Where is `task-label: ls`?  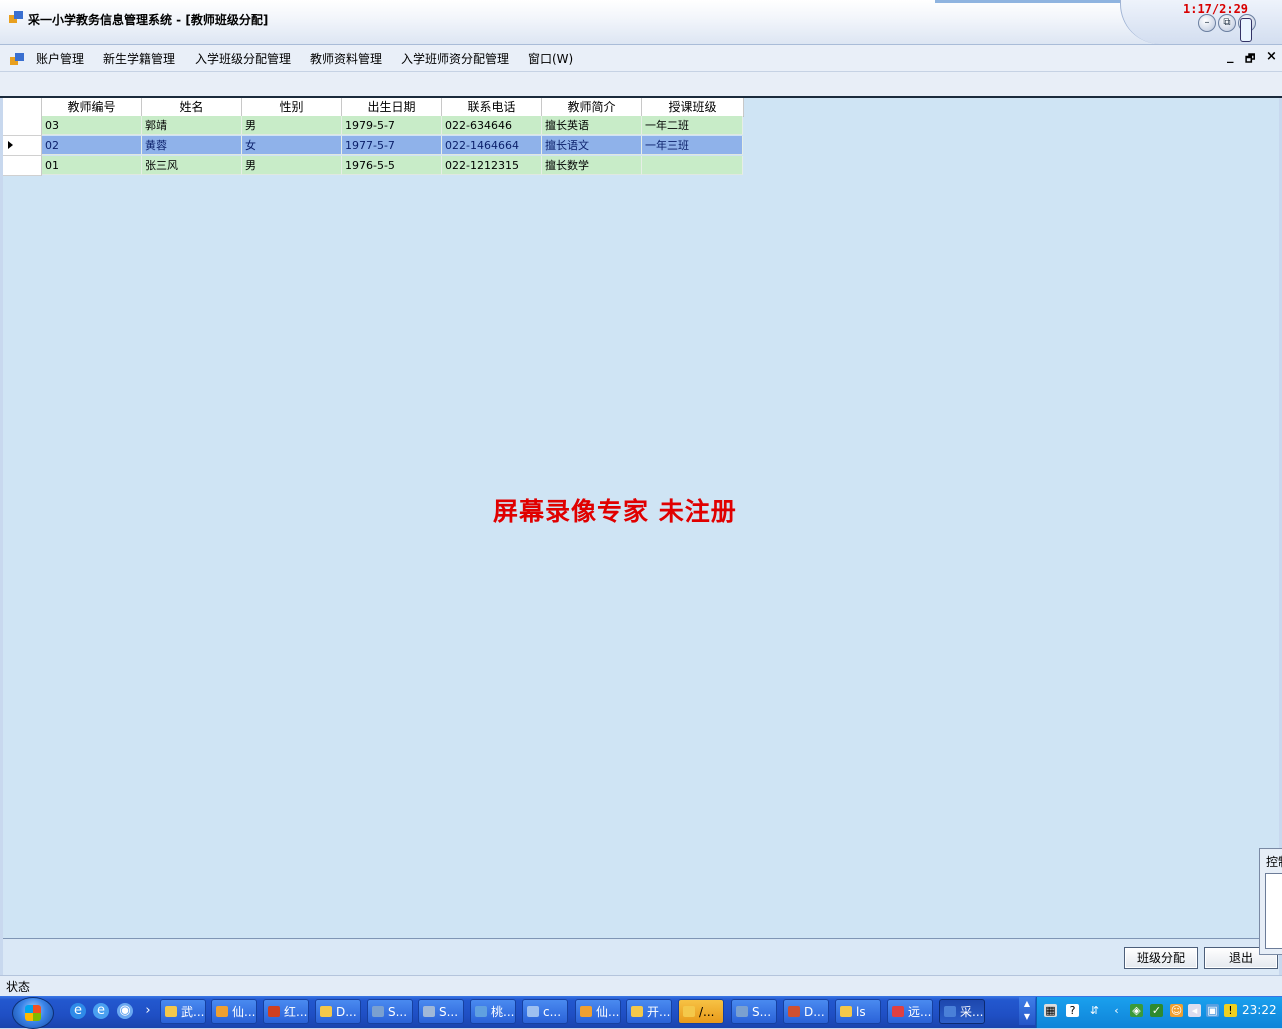
task-label: ls is located at coordinates (861, 1012).